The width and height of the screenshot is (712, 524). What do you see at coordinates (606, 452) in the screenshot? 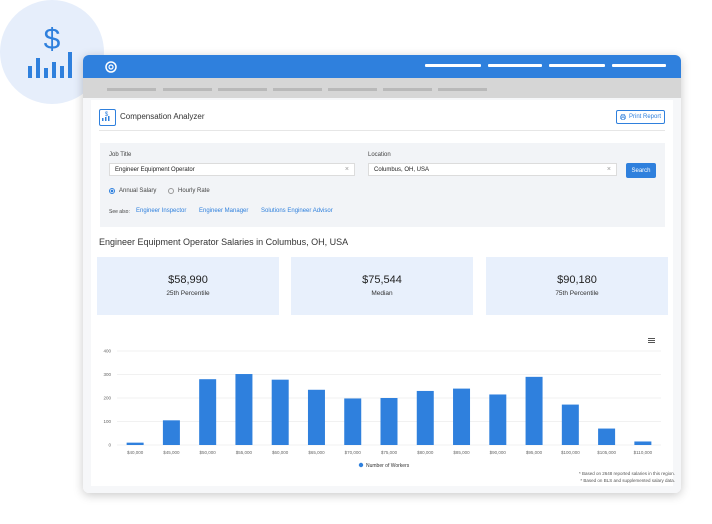
I see `x-tick-label: $105,000` at bounding box center [606, 452].